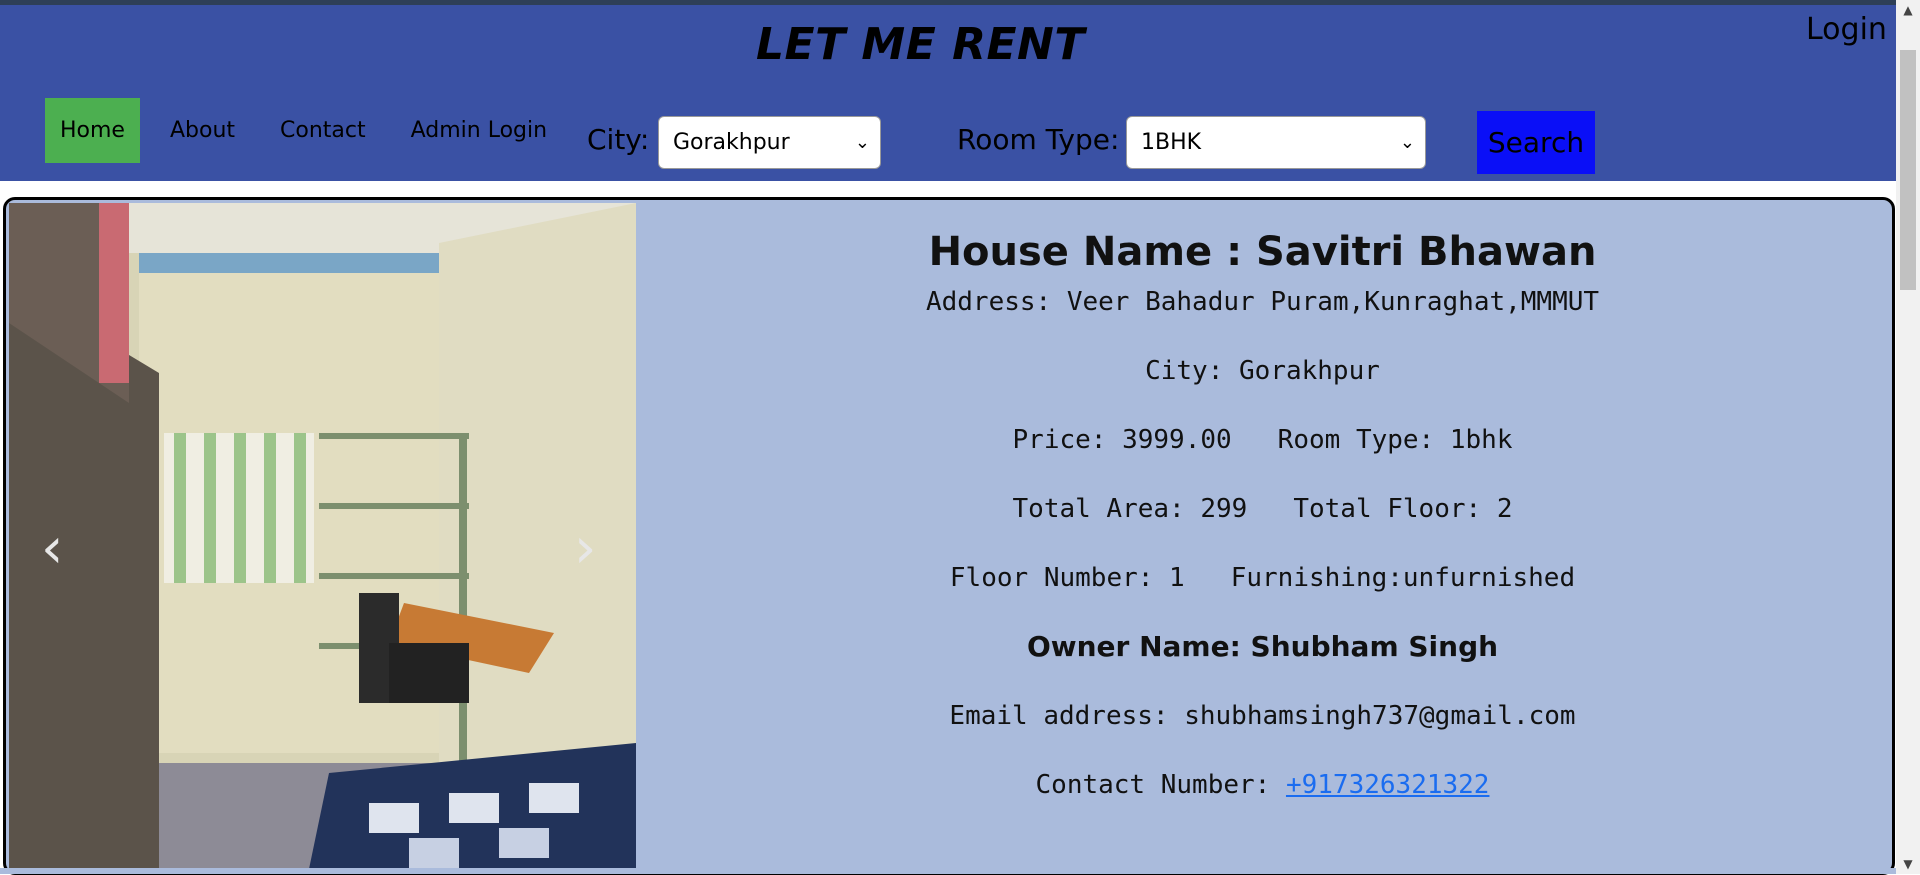 This screenshot has height=875, width=1920. What do you see at coordinates (1262, 371) in the screenshot?
I see `city: City: Gorakhpur` at bounding box center [1262, 371].